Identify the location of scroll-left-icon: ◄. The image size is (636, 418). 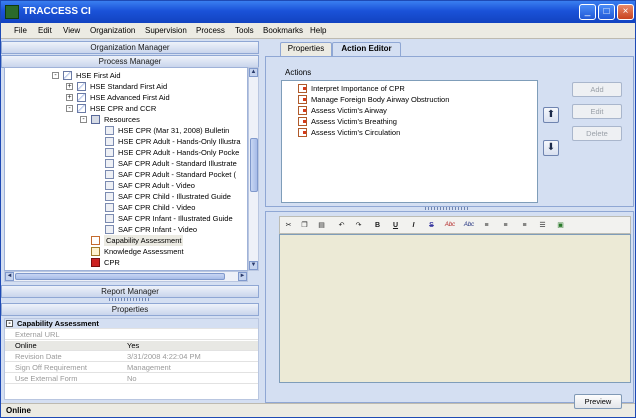
(9, 276).